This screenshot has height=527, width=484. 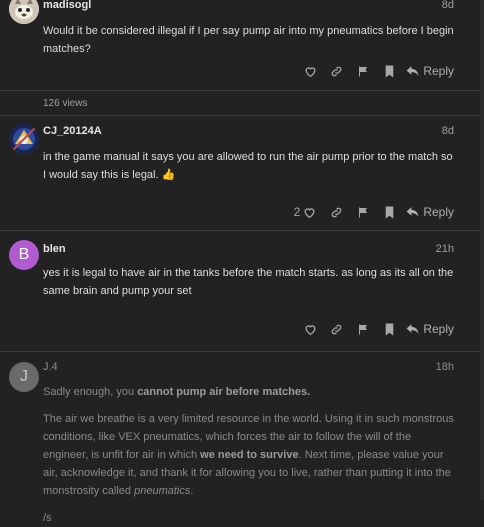 I want to click on bold-text: we need to survive, so click(x=249, y=455).